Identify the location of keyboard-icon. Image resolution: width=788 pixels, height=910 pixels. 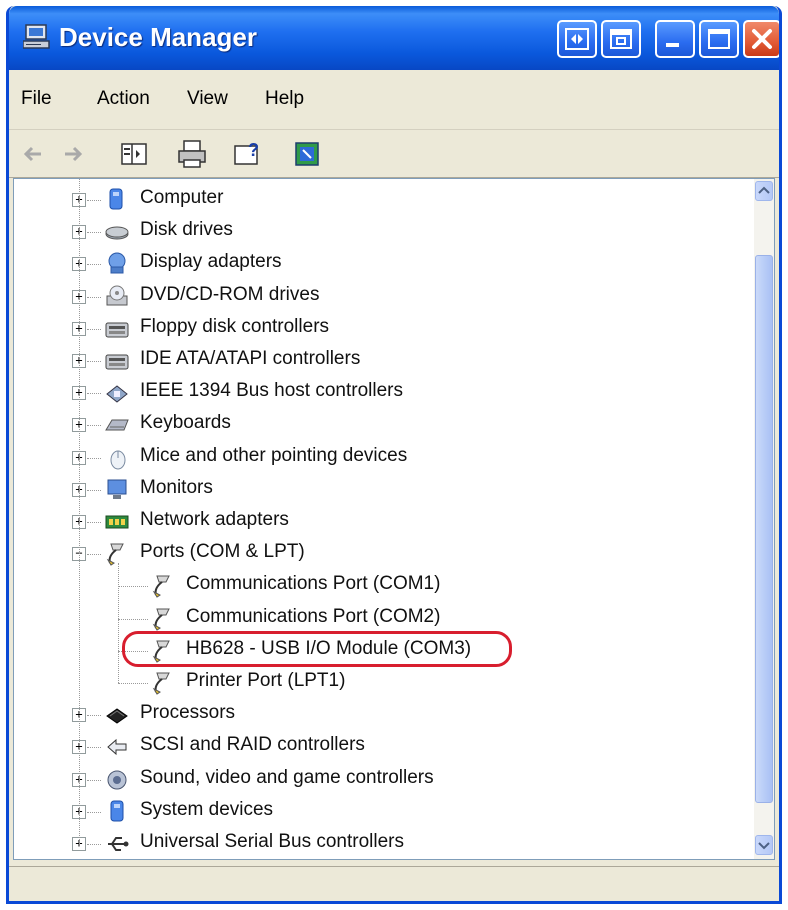
(117, 425).